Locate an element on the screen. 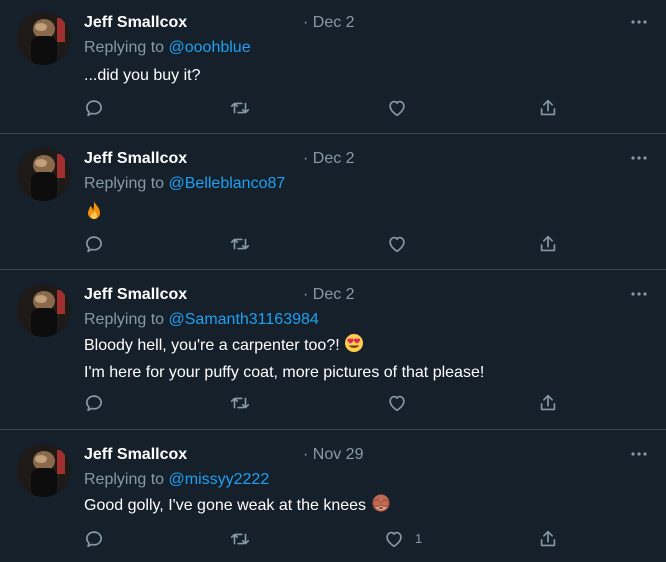 The width and height of the screenshot is (666, 562). tweet-actions: 1 is located at coordinates (333, 539).